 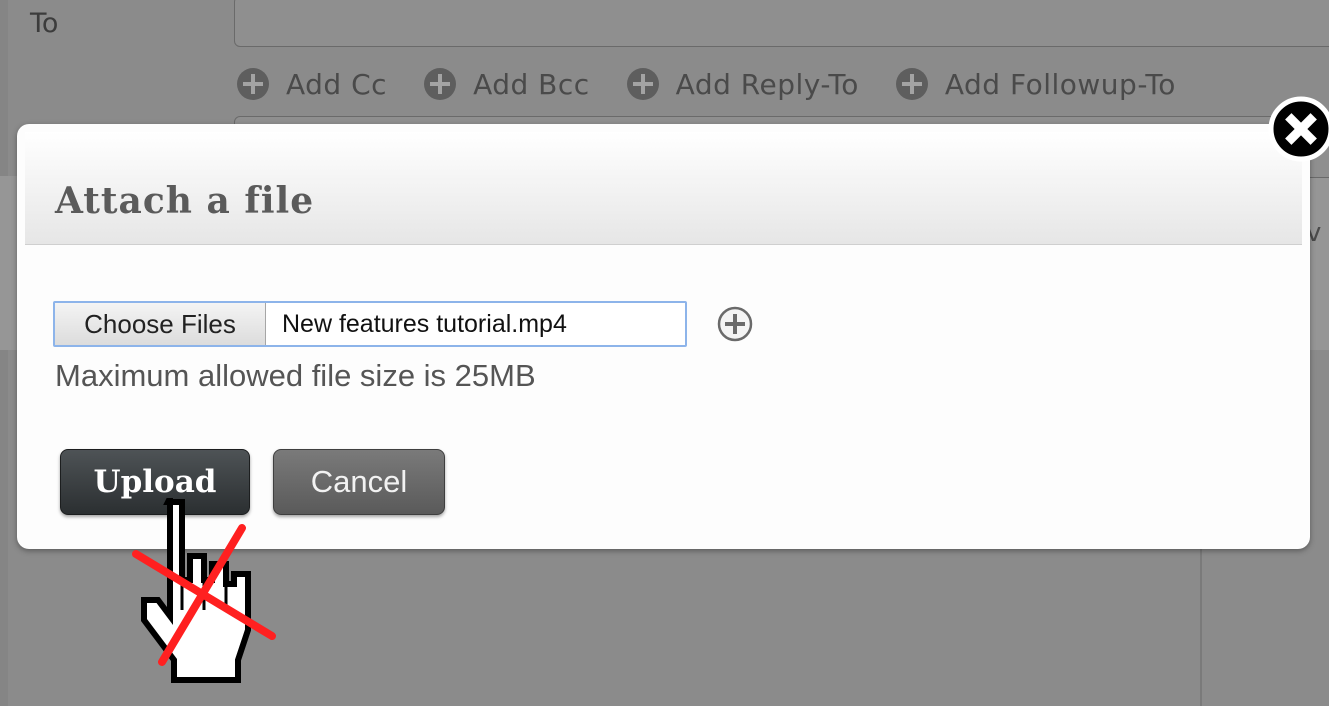 What do you see at coordinates (781, 23) in the screenshot?
I see `to-input` at bounding box center [781, 23].